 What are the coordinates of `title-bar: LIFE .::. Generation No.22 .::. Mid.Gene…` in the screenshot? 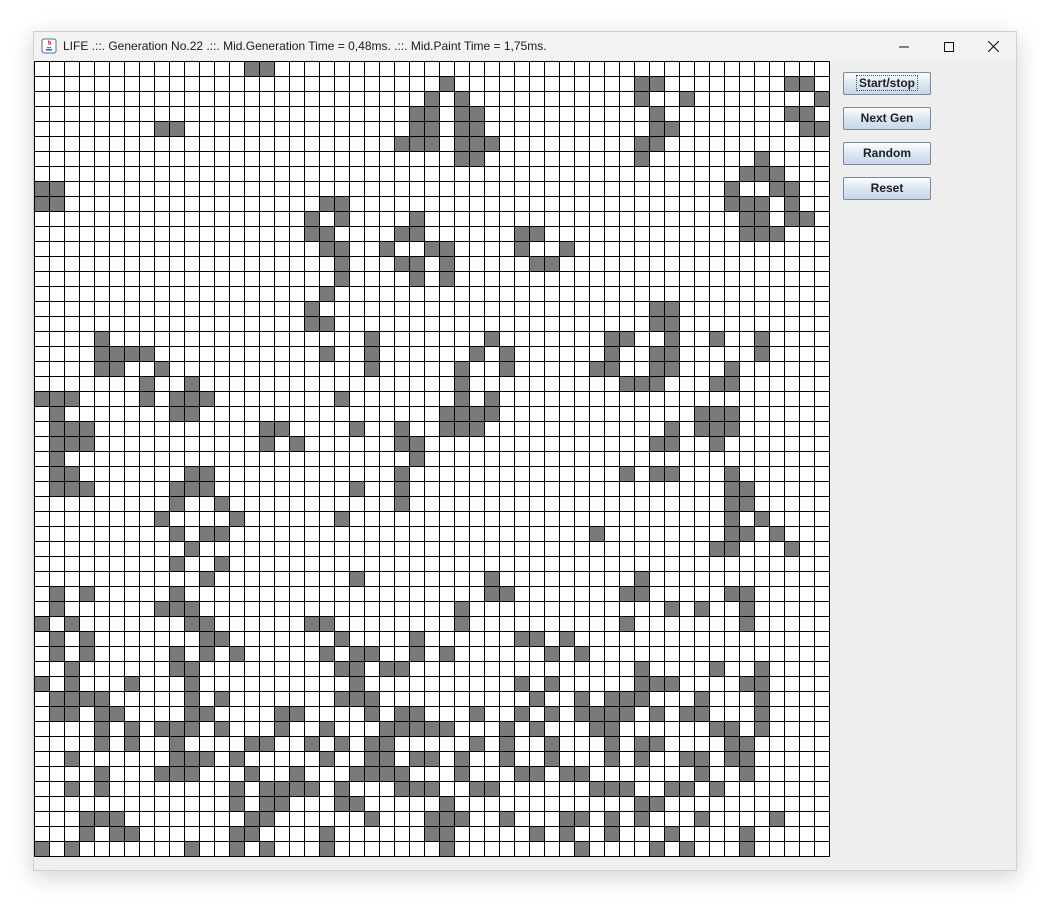 It's located at (525, 46).